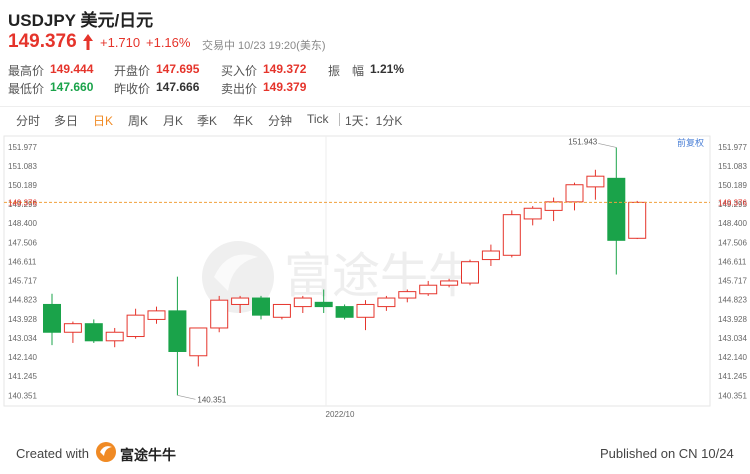  What do you see at coordinates (88, 42) in the screenshot?
I see `arrow-up-icon` at bounding box center [88, 42].